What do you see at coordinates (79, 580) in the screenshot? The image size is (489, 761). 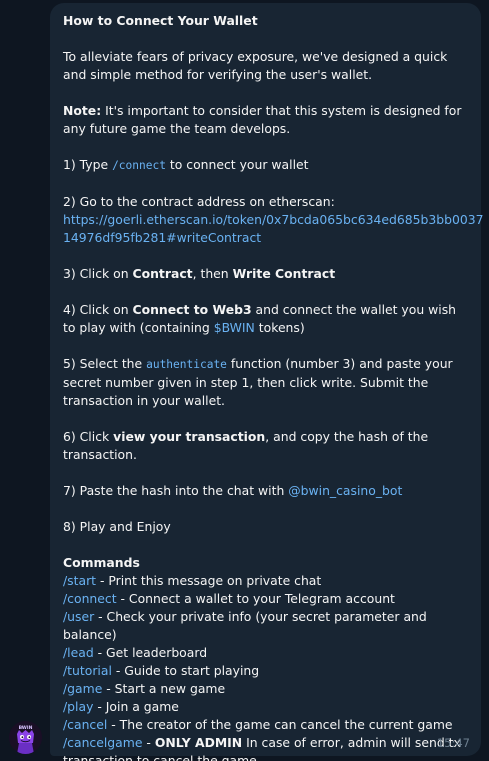 I see `command-link: /start` at bounding box center [79, 580].